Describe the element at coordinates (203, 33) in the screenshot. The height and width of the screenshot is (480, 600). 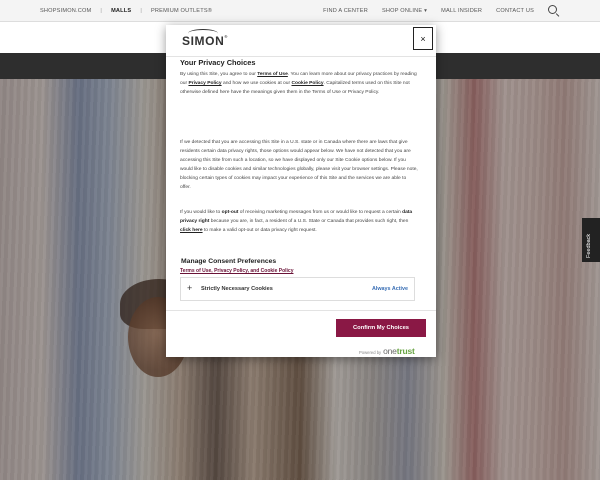
I see `logo-arc` at that location.